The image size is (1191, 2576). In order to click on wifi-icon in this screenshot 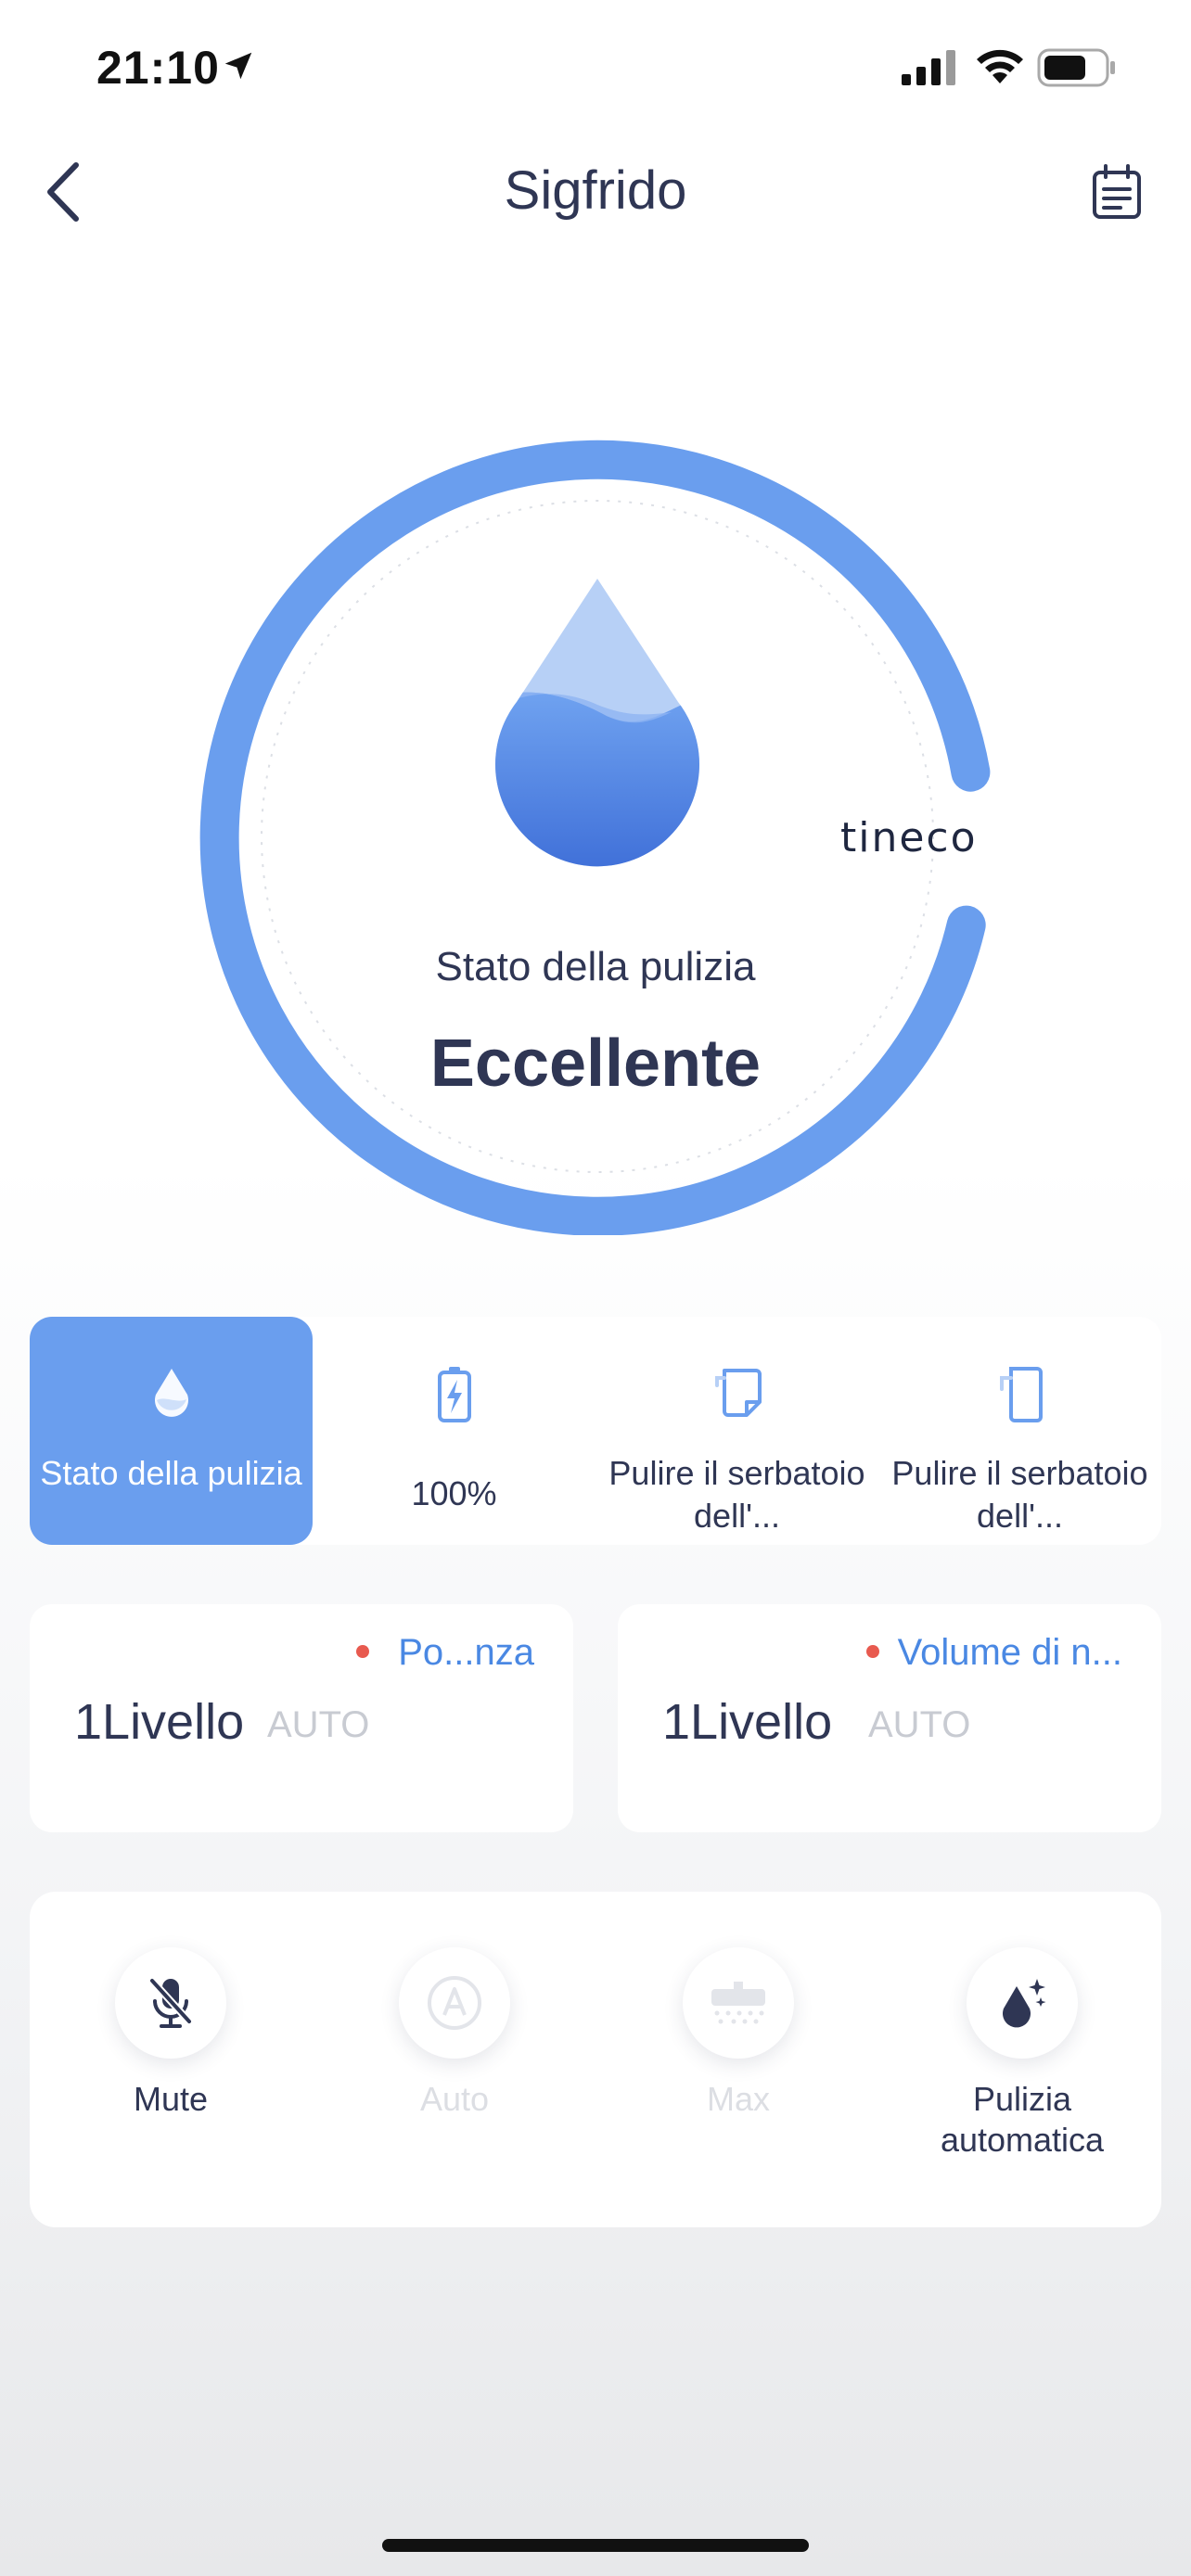, I will do `click(1000, 66)`.